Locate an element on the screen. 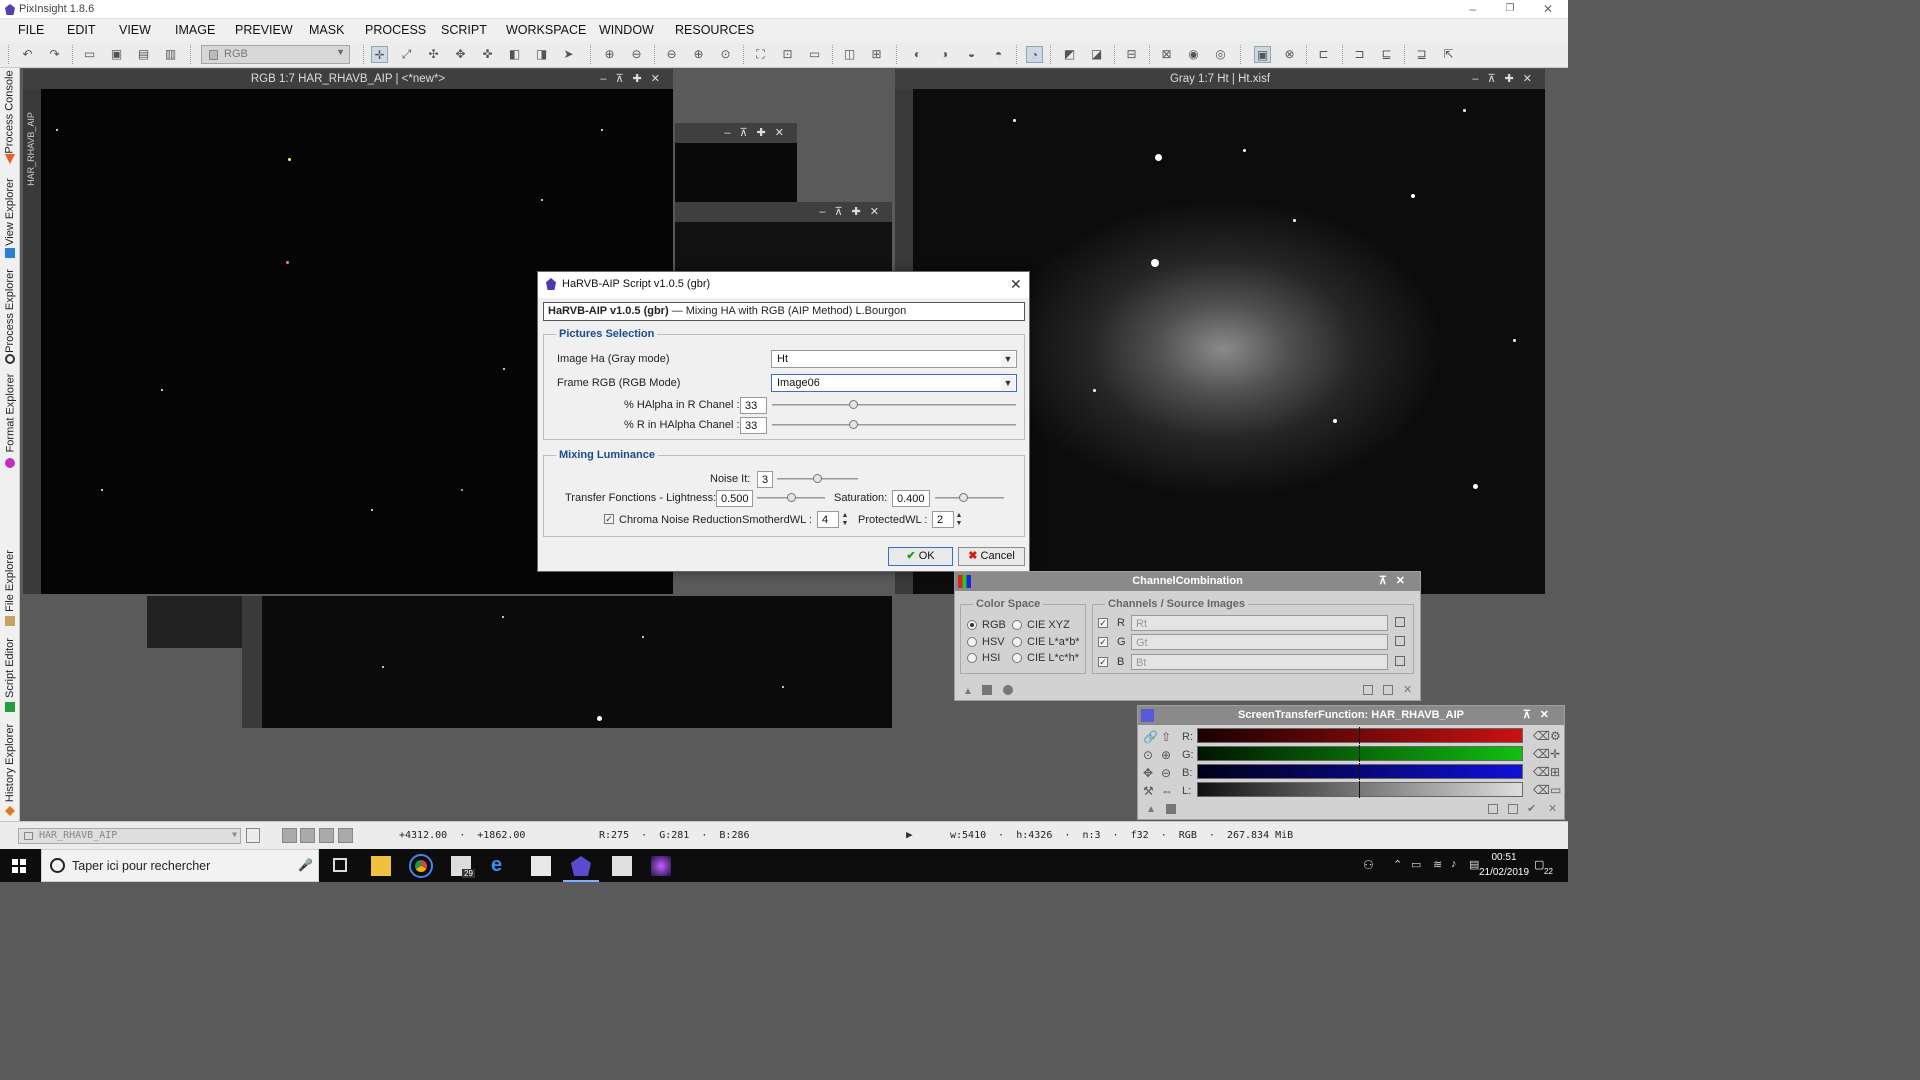 This screenshot has width=1920, height=1080. cielch-radio is located at coordinates (1017, 658).